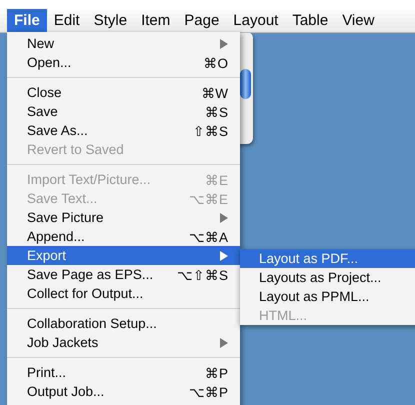  I want to click on scrollbar-thumb, so click(245, 84).